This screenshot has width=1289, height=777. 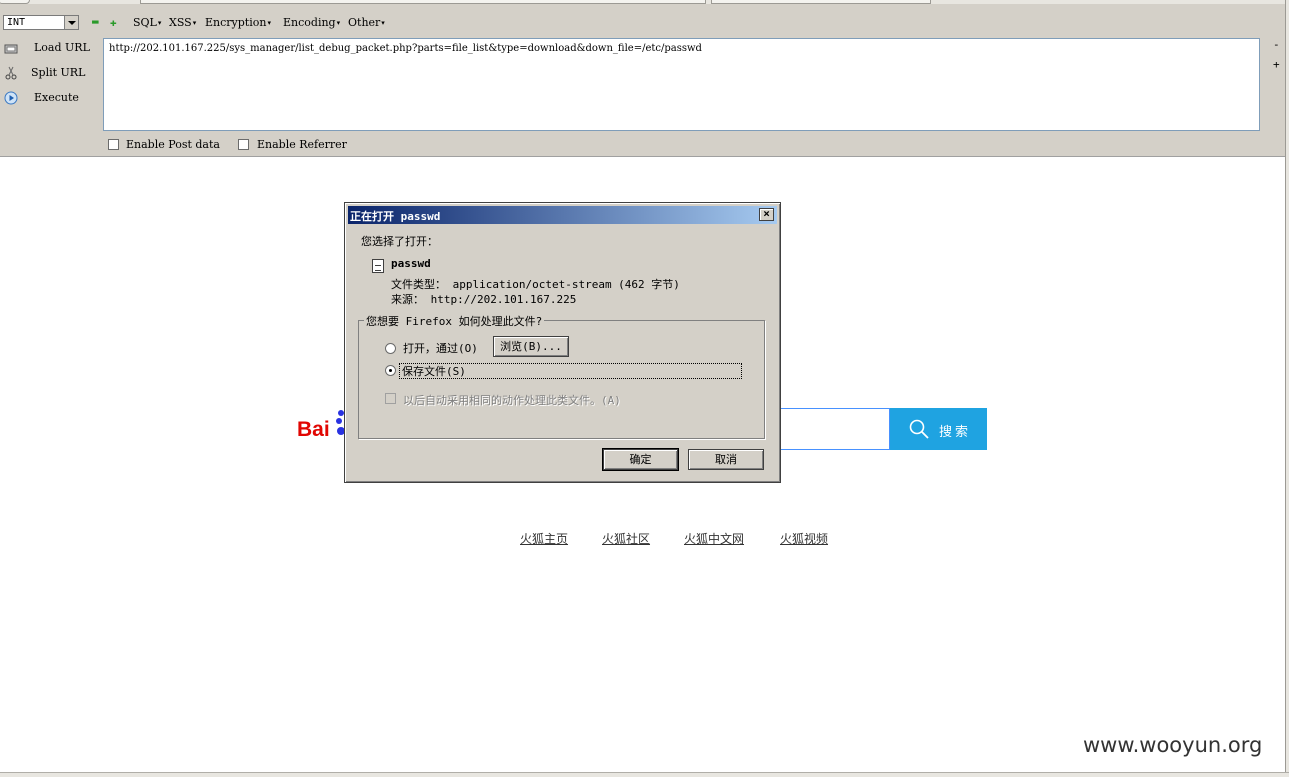 I want to click on filename: passwd, so click(x=411, y=263).